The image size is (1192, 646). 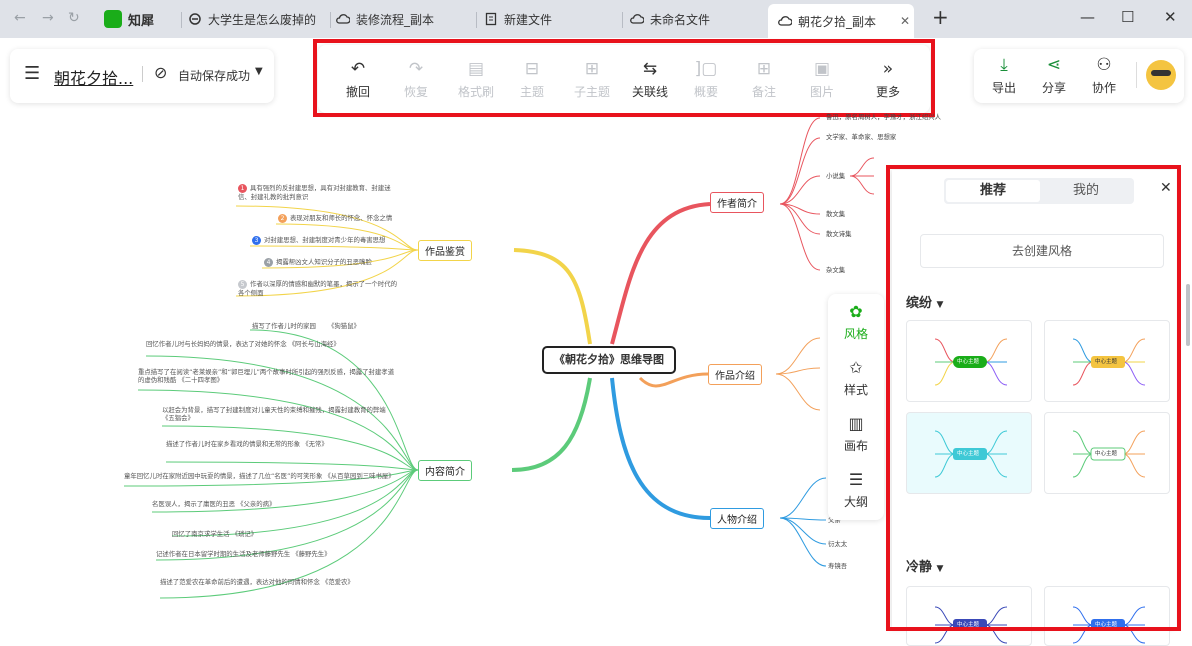 What do you see at coordinates (835, 176) in the screenshot?
I see `author-leaf: 小说集` at bounding box center [835, 176].